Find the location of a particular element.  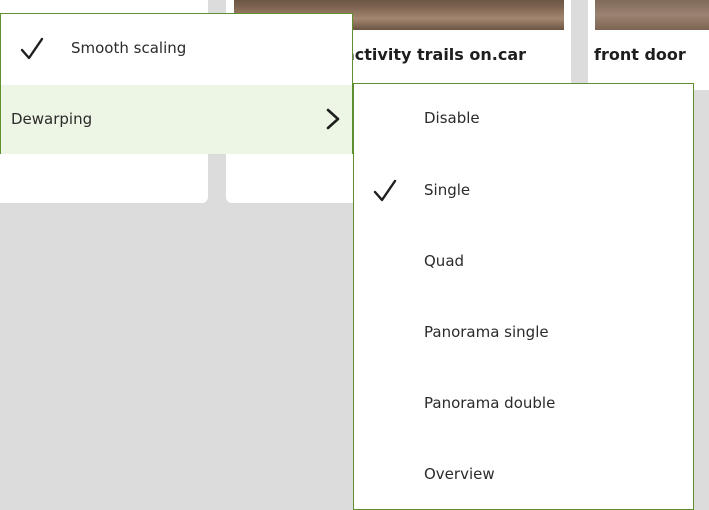

camera-thumbnail is located at coordinates (652, 15).